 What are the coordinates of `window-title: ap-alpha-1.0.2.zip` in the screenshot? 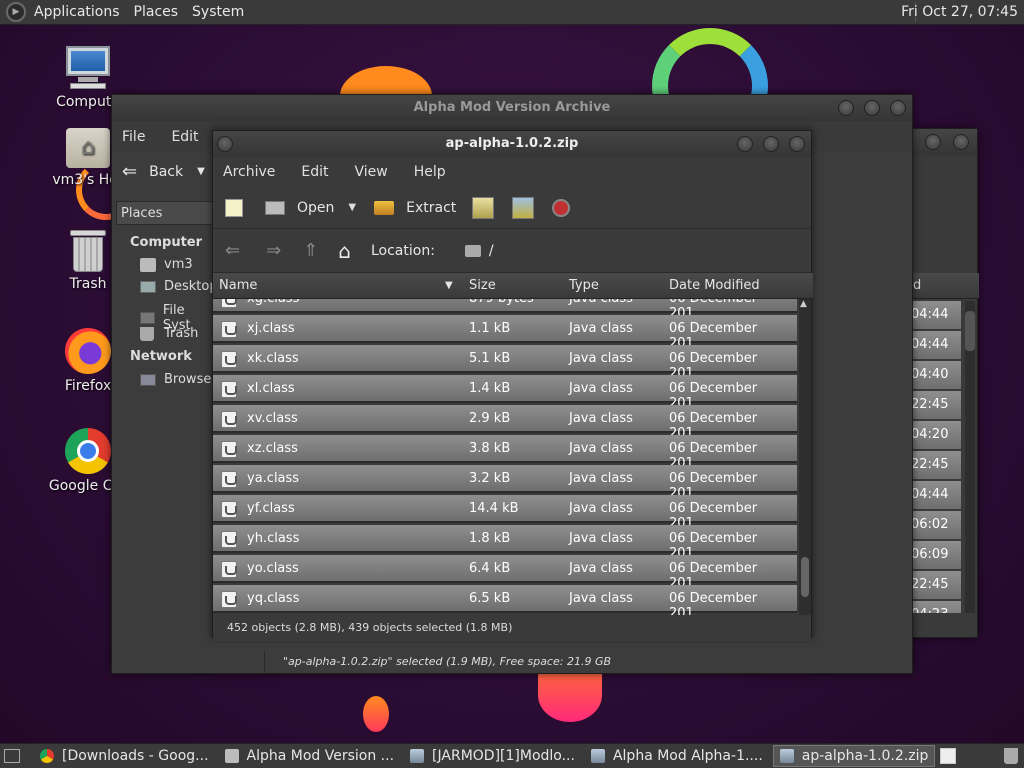 It's located at (512, 143).